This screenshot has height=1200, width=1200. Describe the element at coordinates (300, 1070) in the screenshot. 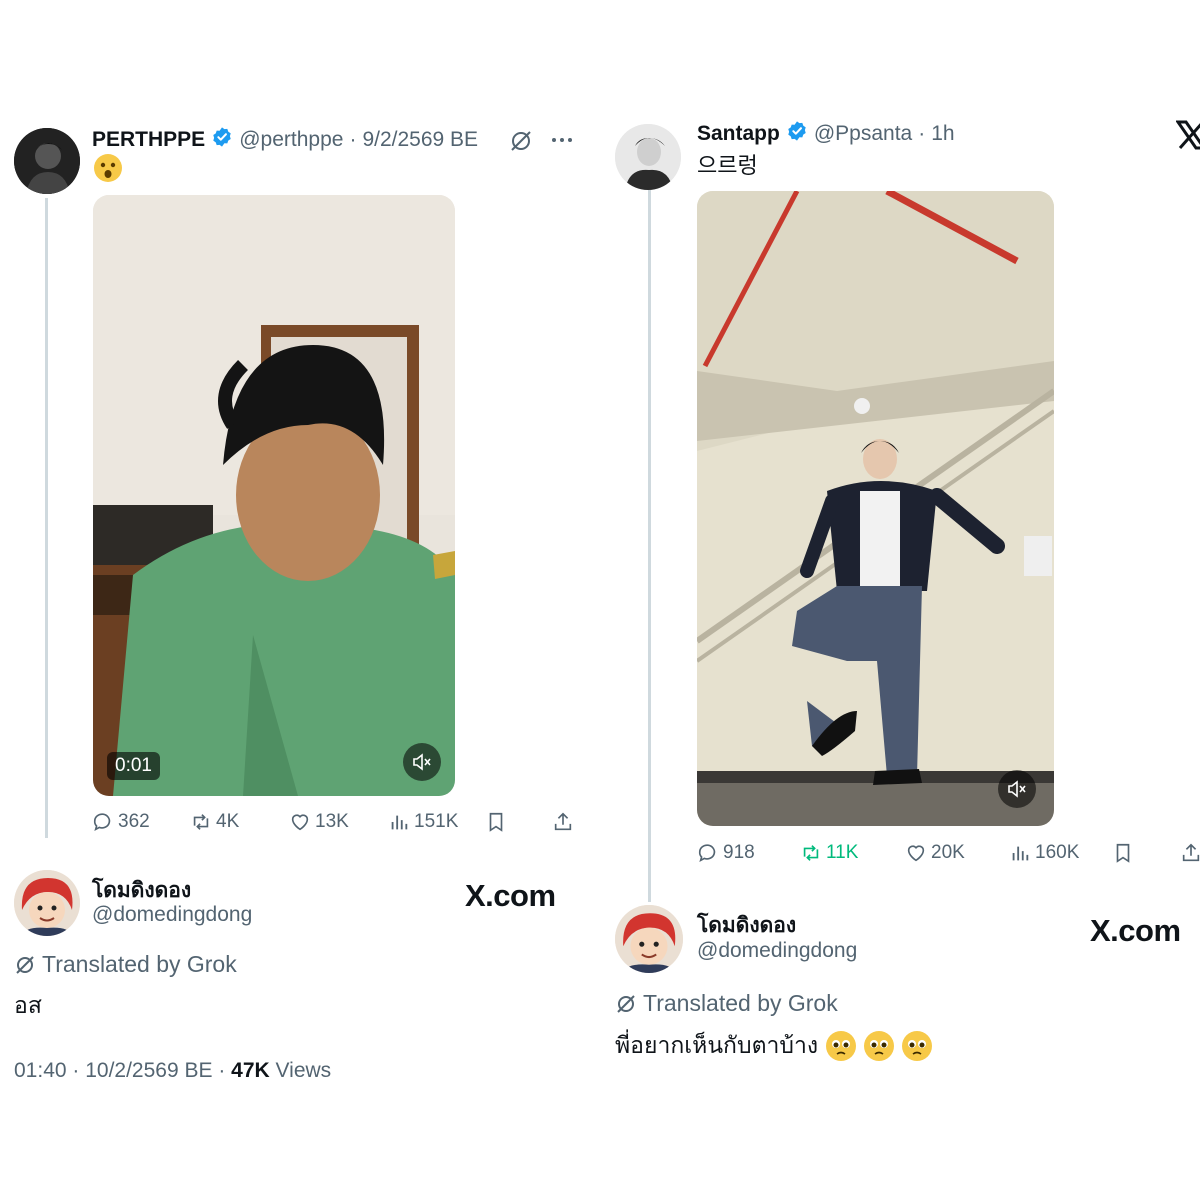

I see `footer-views-label: Views` at that location.